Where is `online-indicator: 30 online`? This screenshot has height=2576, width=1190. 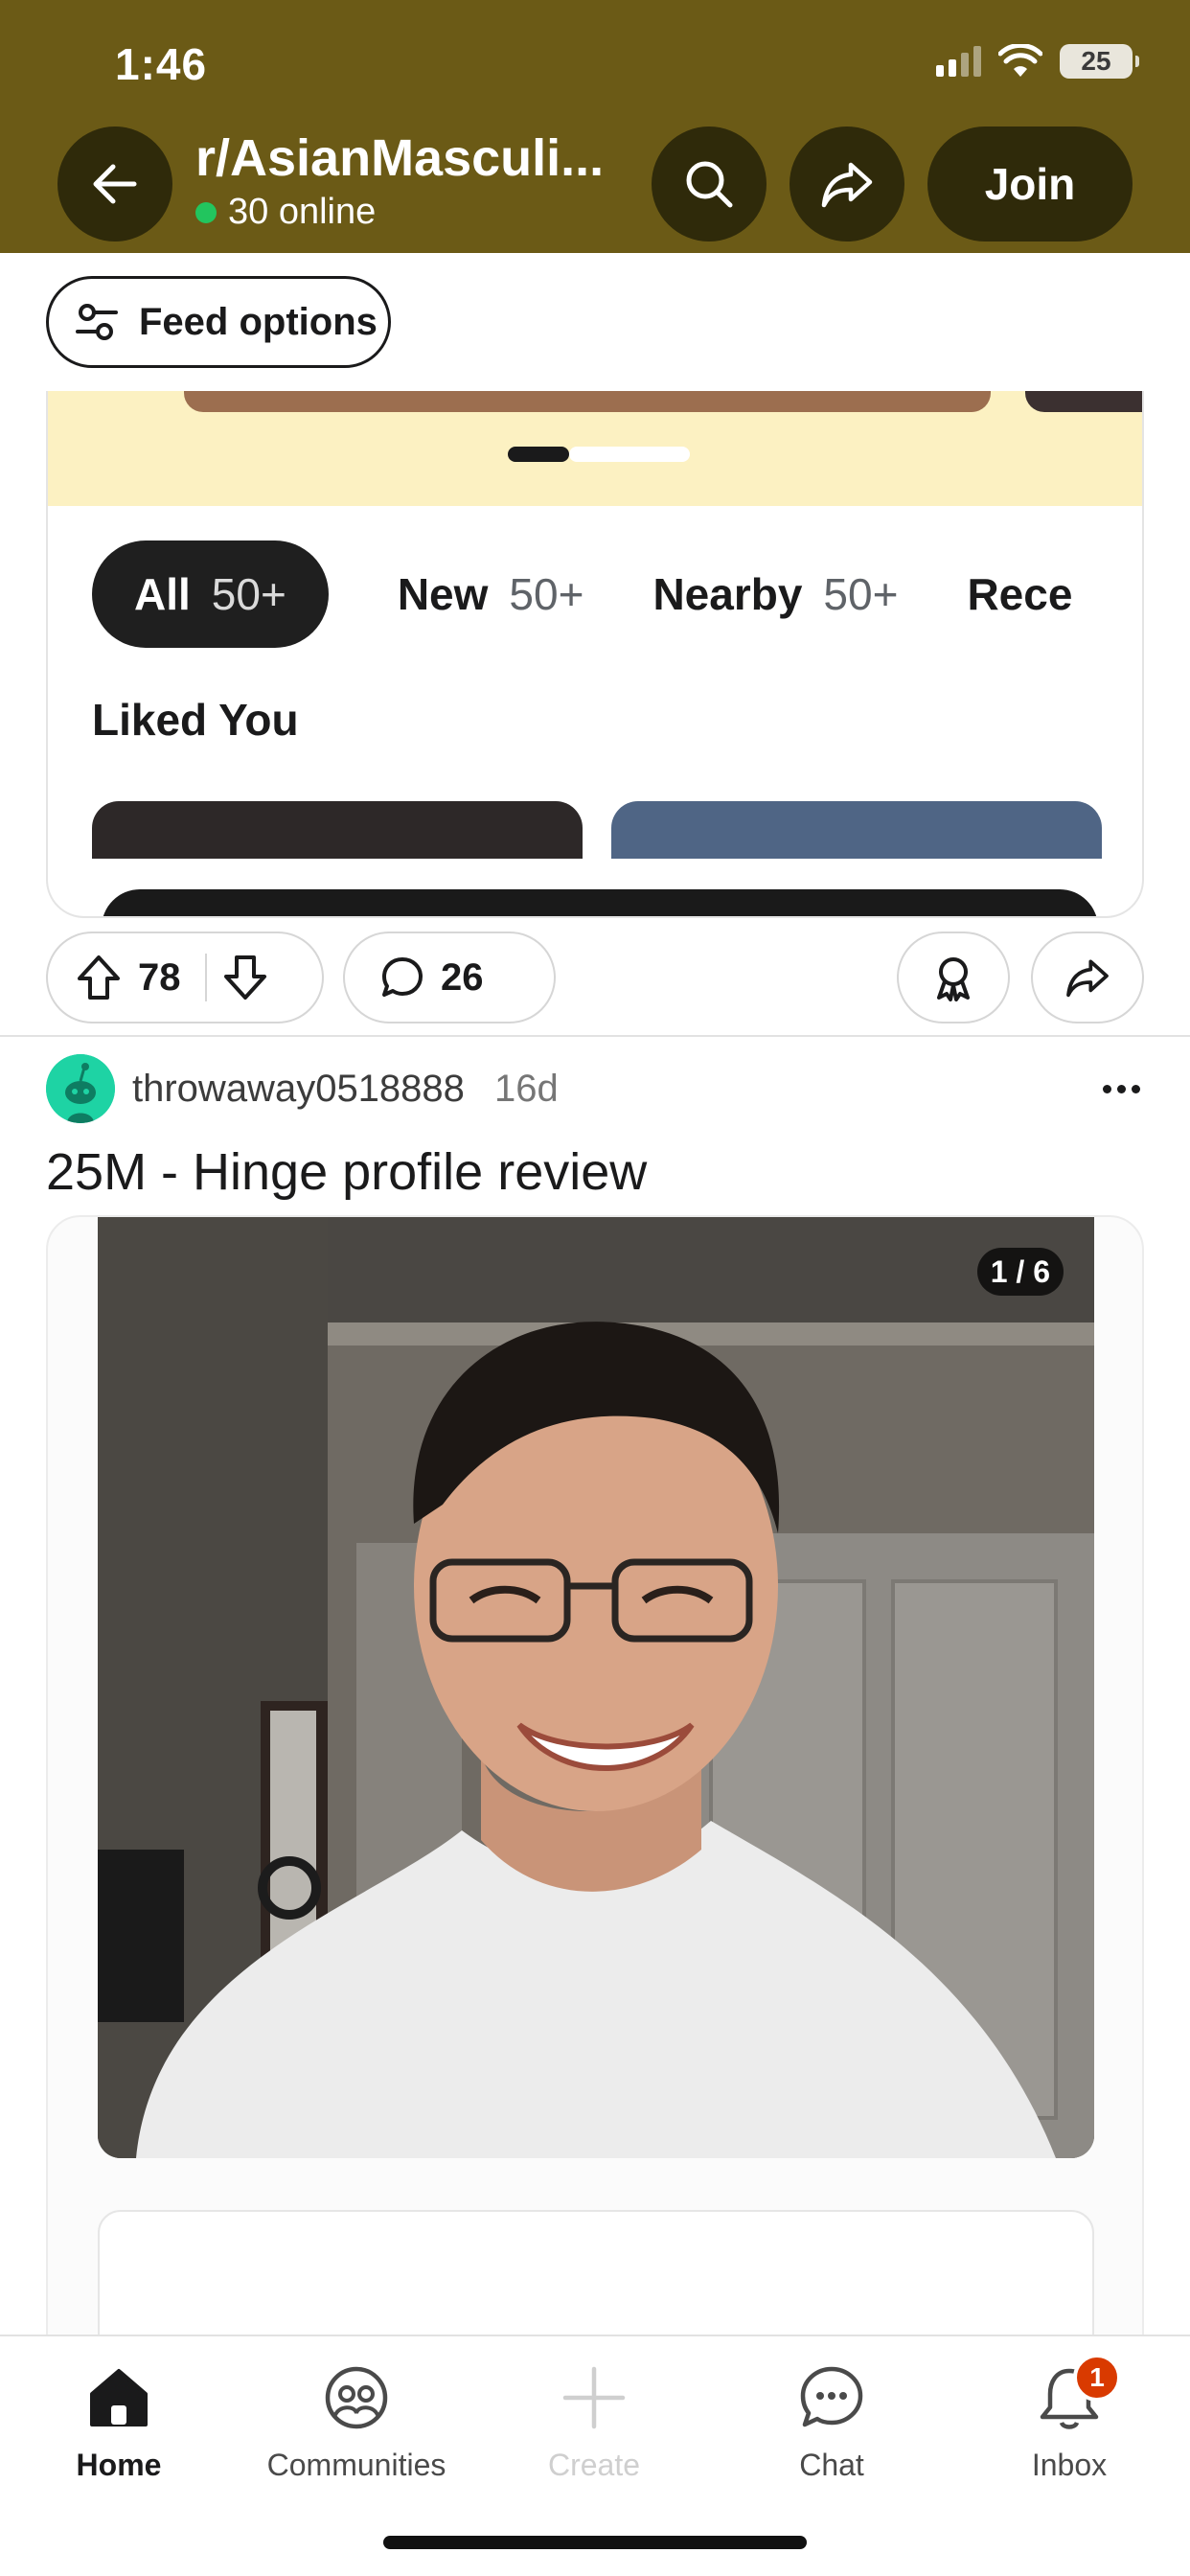 online-indicator: 30 online is located at coordinates (286, 212).